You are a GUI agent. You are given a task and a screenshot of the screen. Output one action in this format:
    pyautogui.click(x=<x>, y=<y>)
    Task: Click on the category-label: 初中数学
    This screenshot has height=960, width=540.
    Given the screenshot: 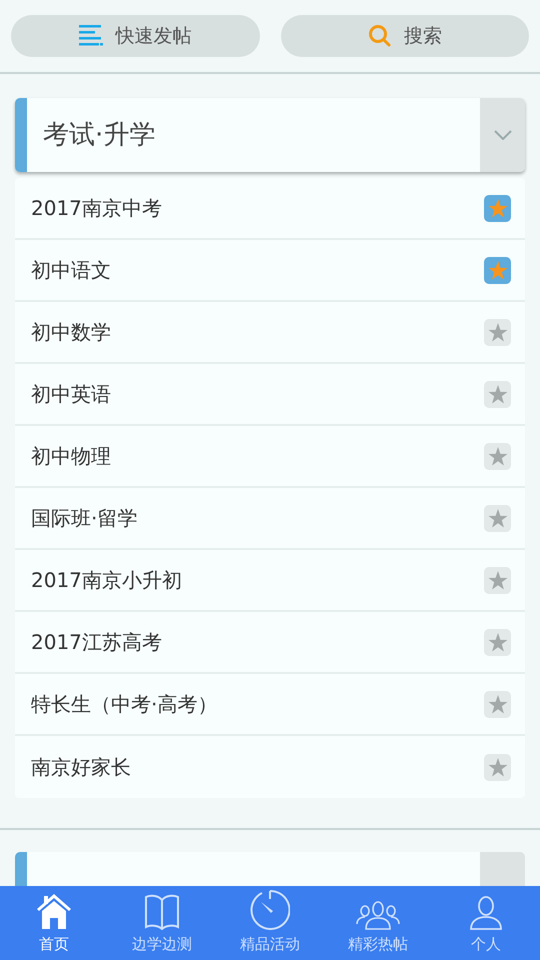 What is the action you would take?
    pyautogui.click(x=71, y=332)
    